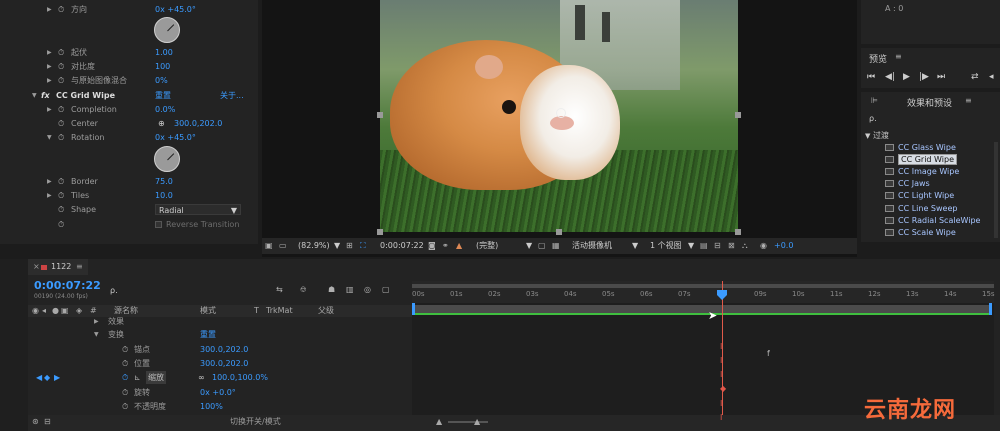  I want to click on row-value: 100.0,100.0%, so click(240, 377).